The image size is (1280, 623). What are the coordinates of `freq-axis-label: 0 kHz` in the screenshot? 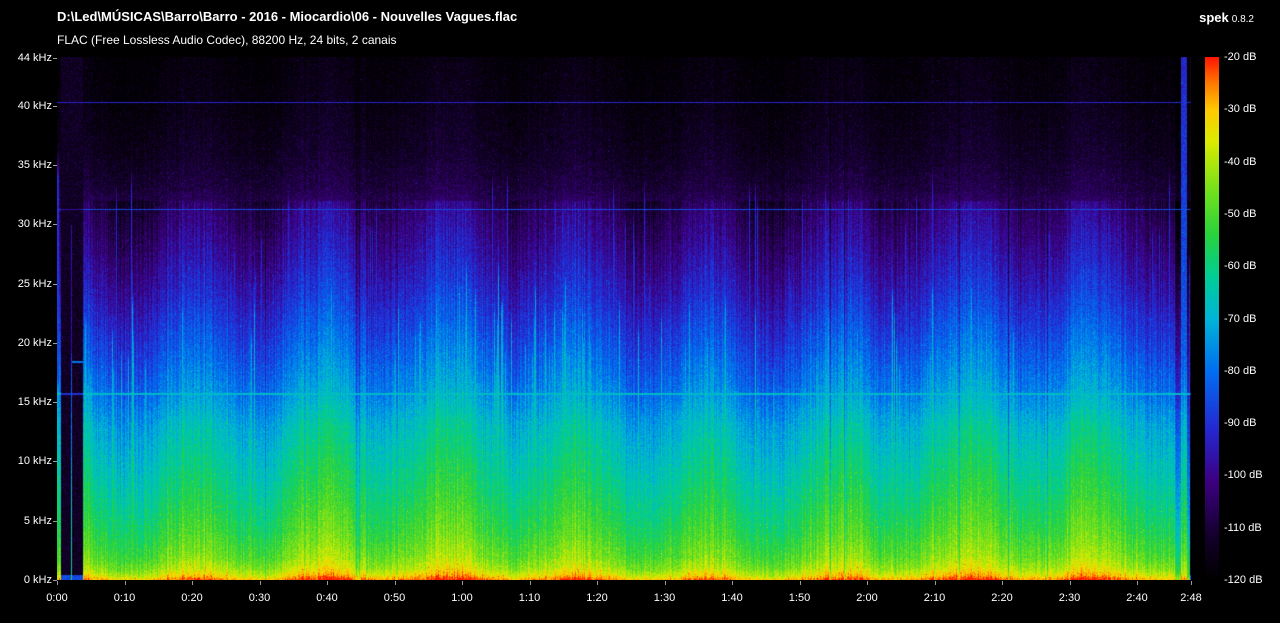 It's located at (37, 580).